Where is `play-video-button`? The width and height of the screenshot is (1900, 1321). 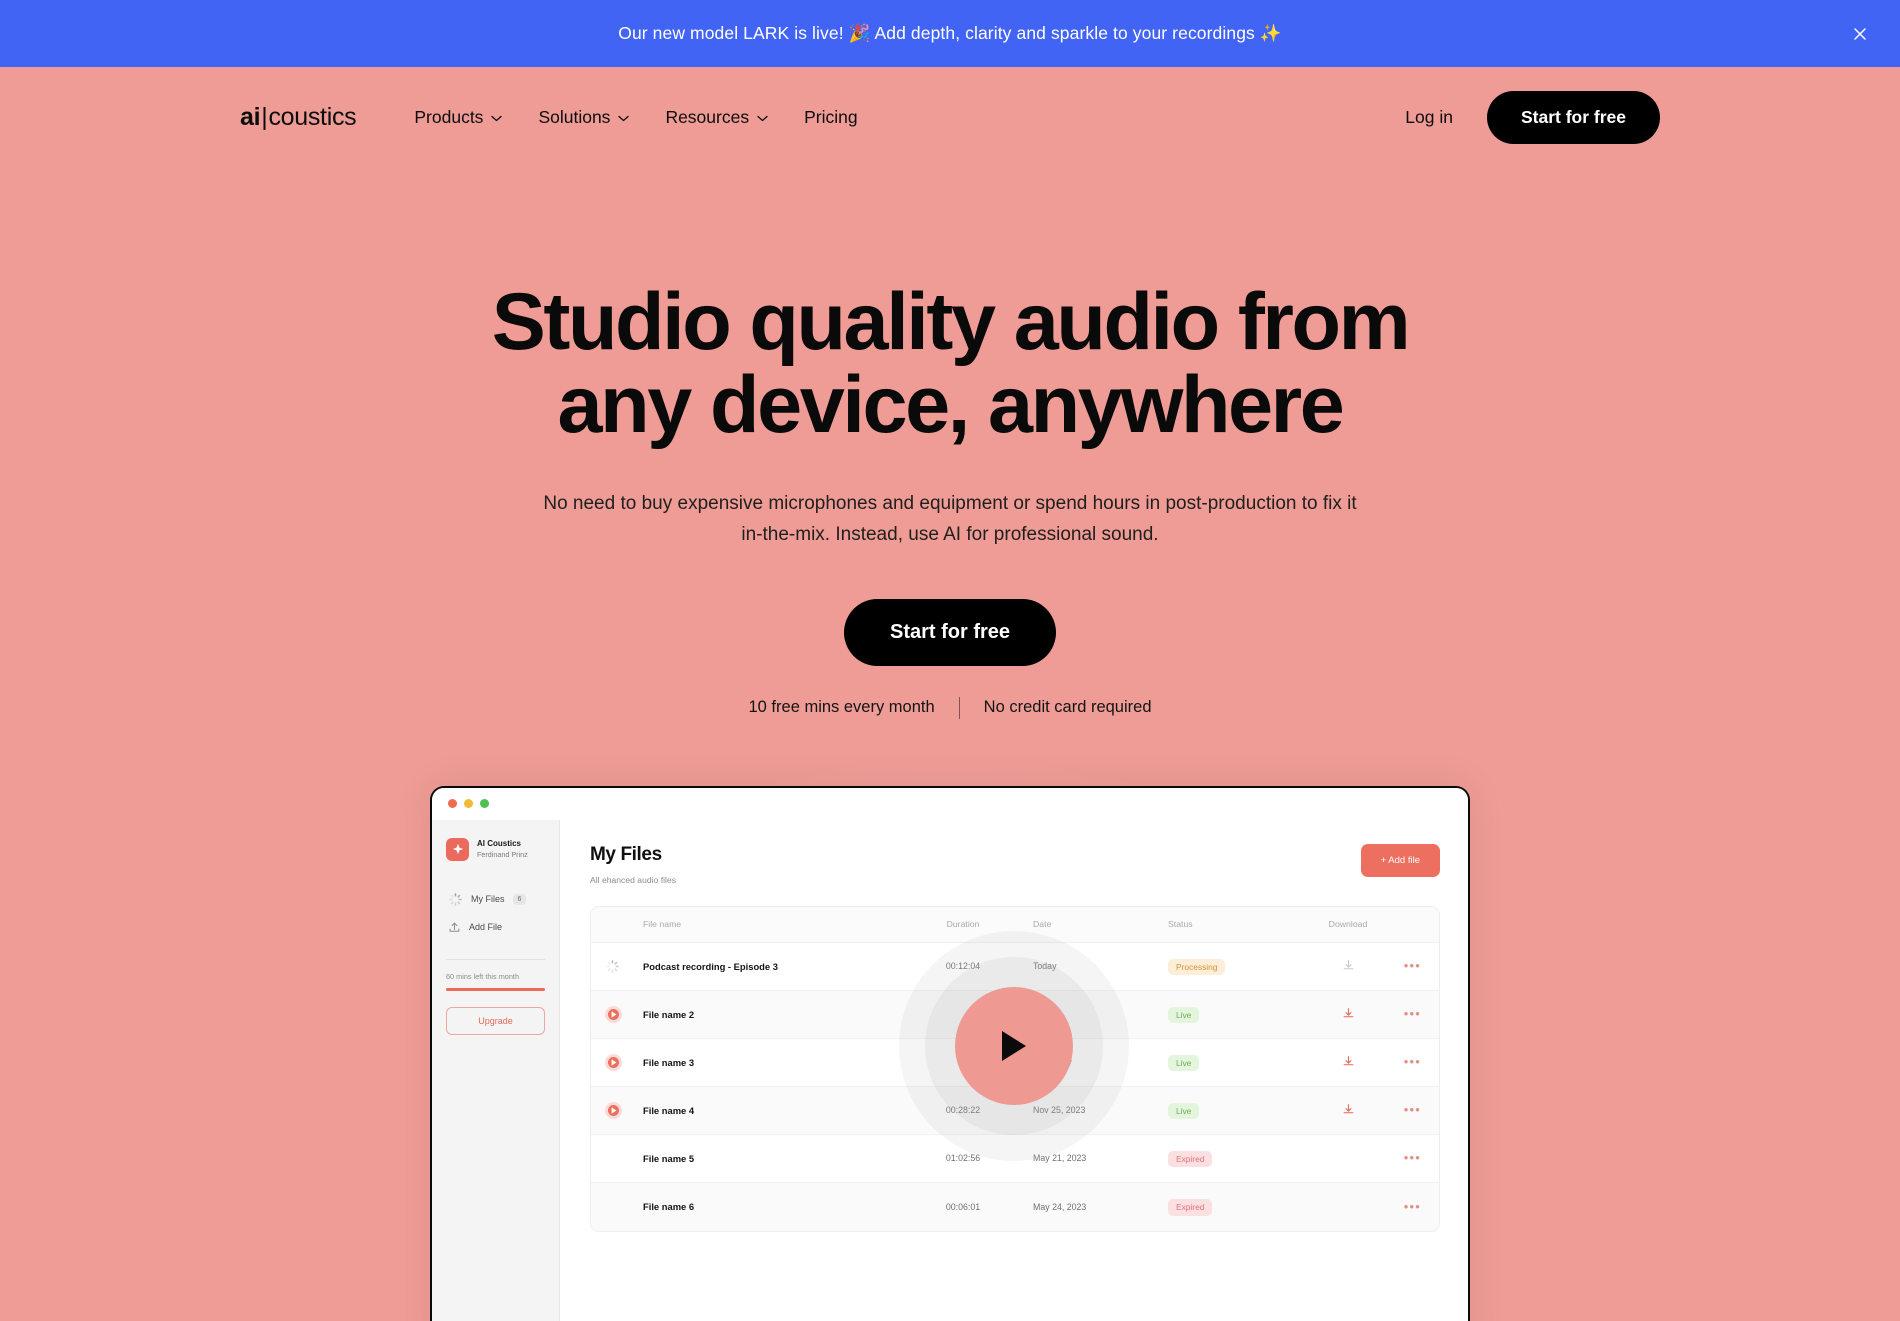 play-video-button is located at coordinates (1014, 1045).